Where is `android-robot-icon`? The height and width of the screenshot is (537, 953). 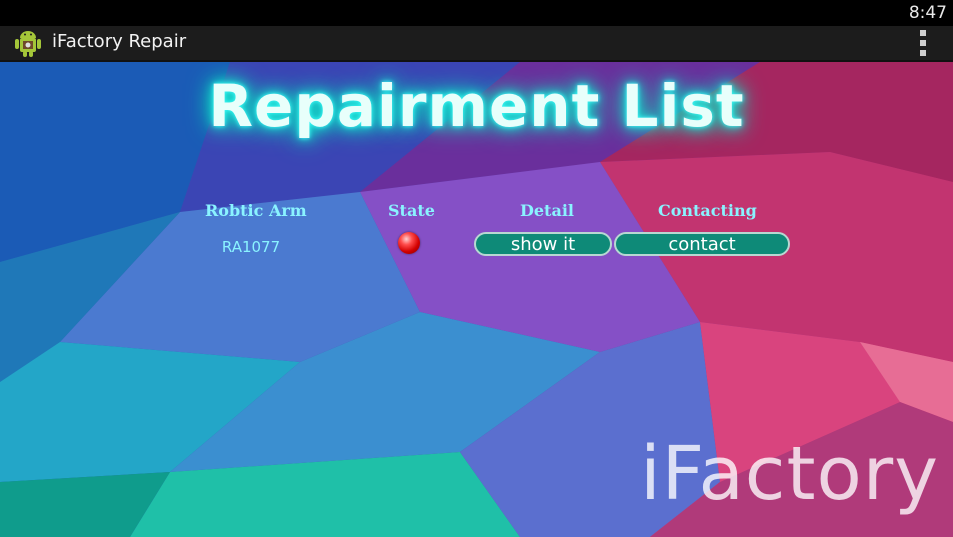 android-robot-icon is located at coordinates (28, 43).